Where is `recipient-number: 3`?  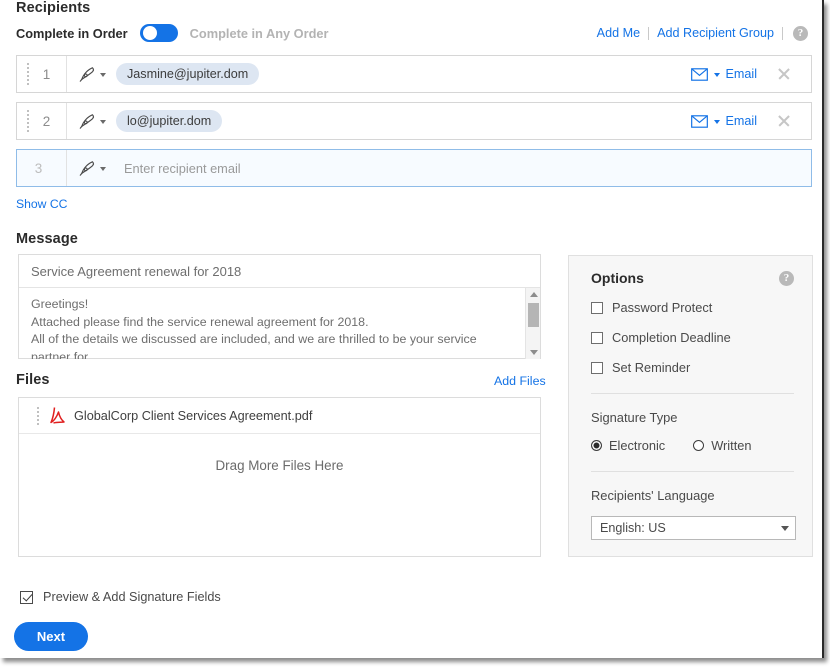
recipient-number: 3 is located at coordinates (38, 168).